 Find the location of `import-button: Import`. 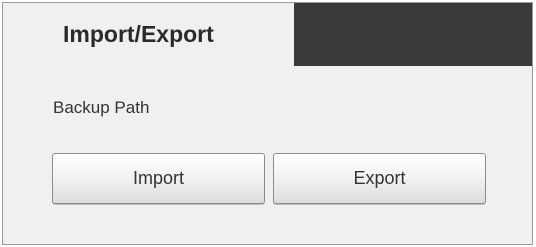

import-button: Import is located at coordinates (158, 178).